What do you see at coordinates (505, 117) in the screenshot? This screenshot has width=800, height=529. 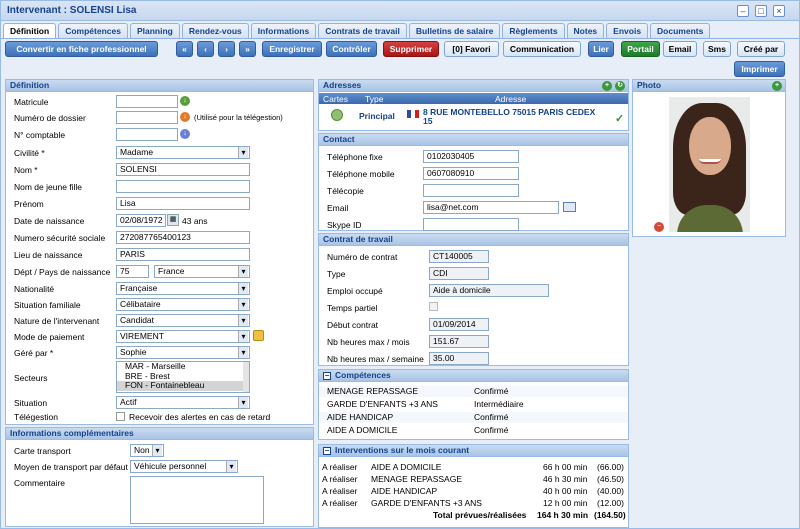 I see `address-text: 8 RUE MONTEBELLO 75015 PARIS CEDEX 15` at bounding box center [505, 117].